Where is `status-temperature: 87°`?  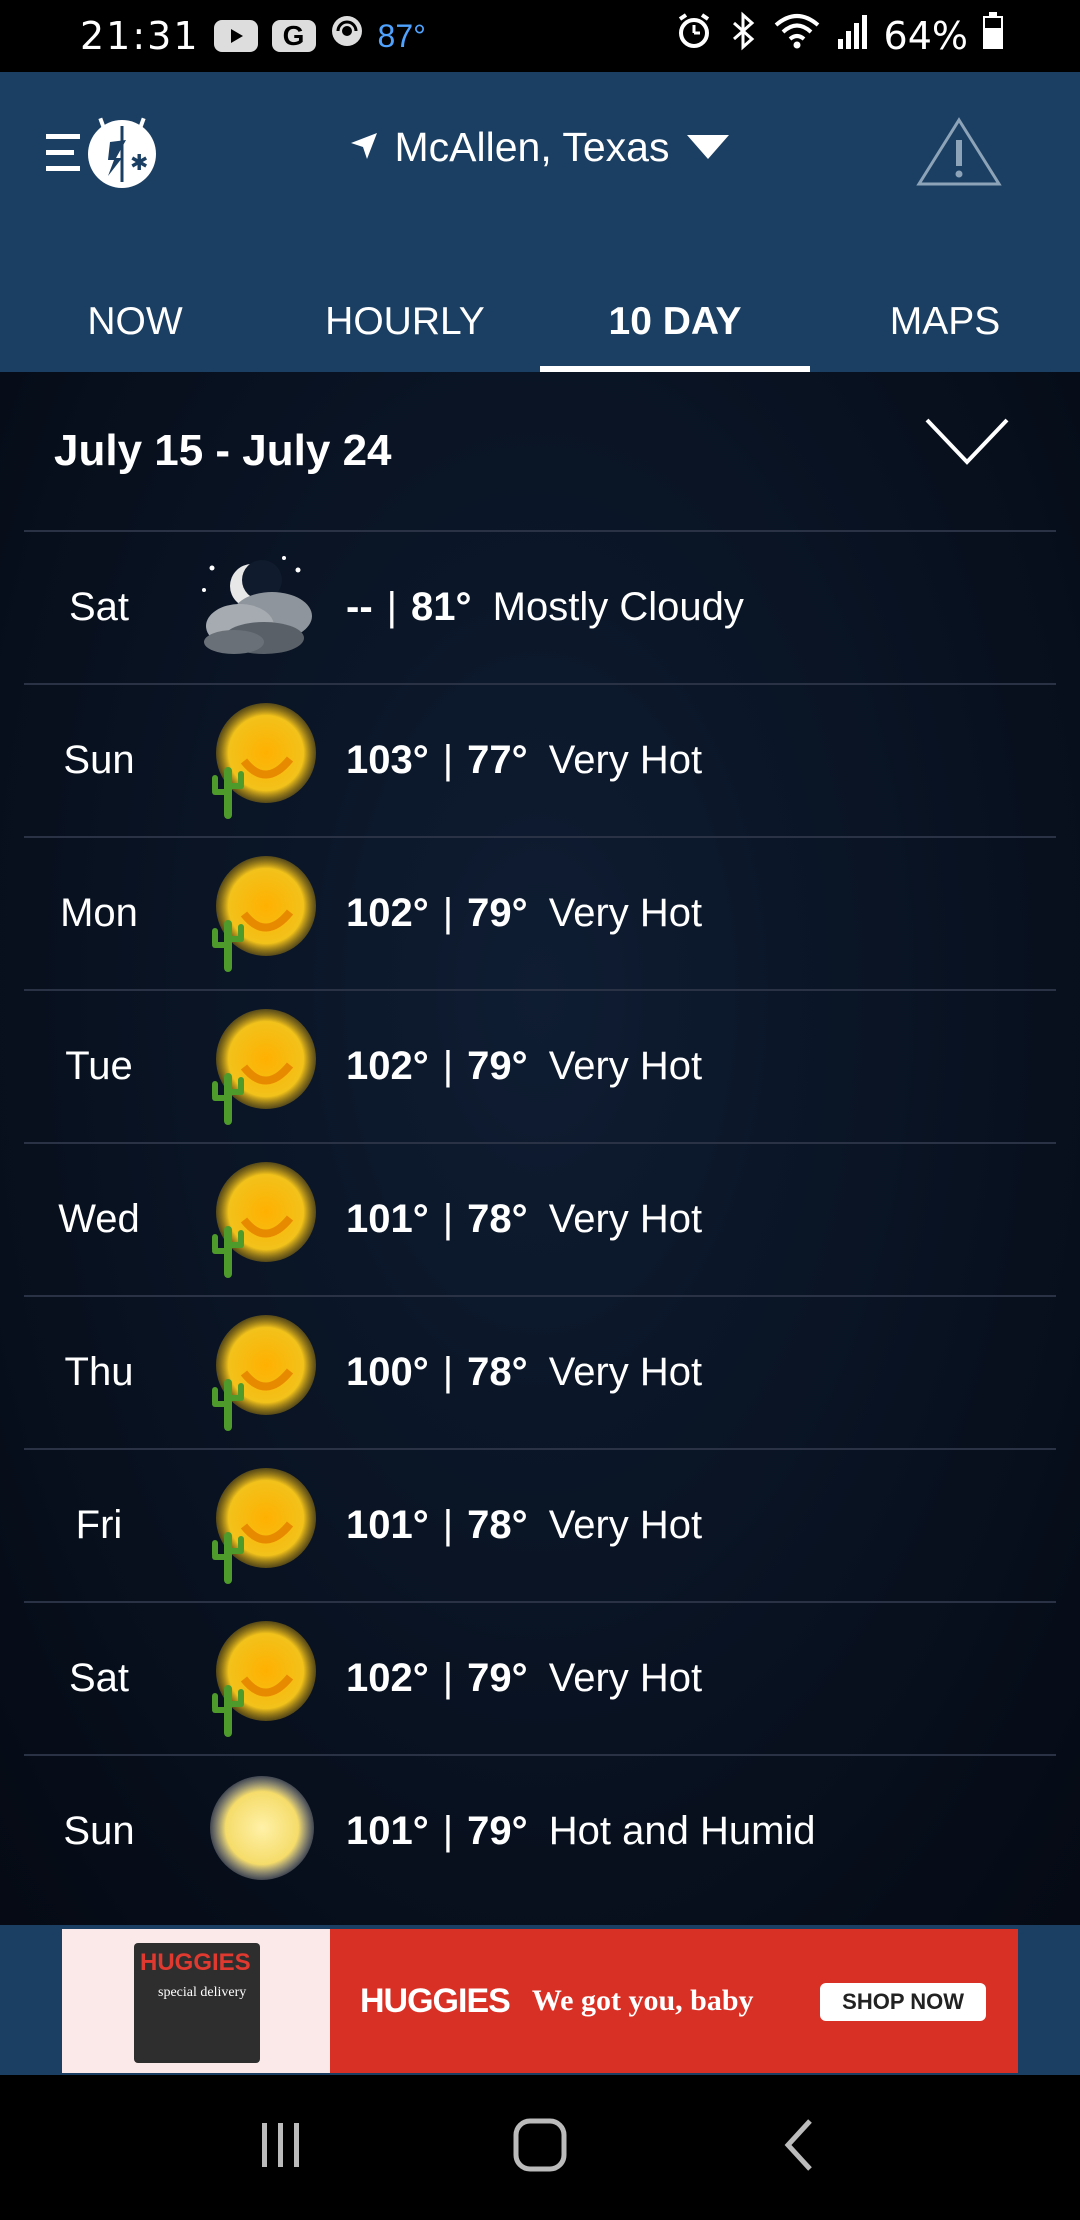
status-temperature: 87° is located at coordinates (401, 35).